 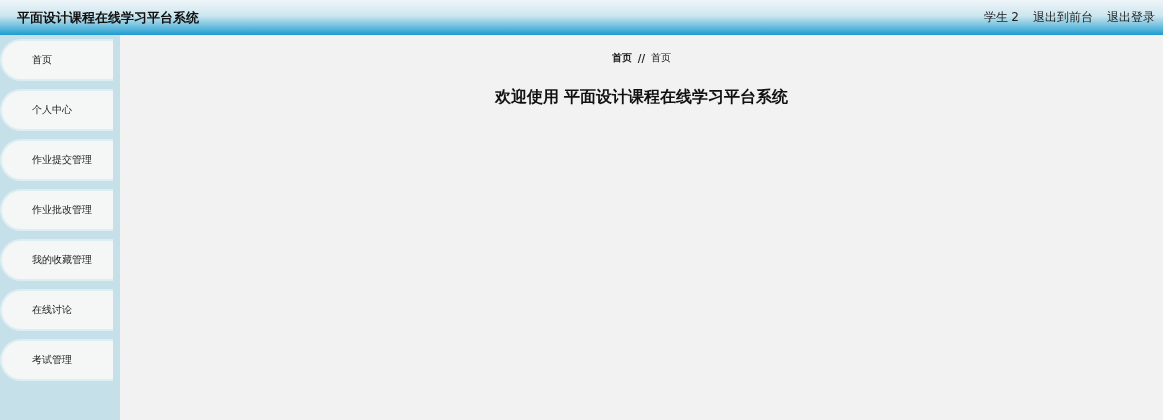 What do you see at coordinates (56, 110) in the screenshot?
I see `nav-item: 个人中心` at bounding box center [56, 110].